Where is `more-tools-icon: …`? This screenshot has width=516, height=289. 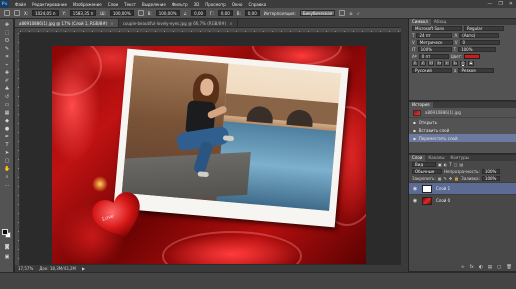 more-tools-icon: … is located at coordinates (7, 185).